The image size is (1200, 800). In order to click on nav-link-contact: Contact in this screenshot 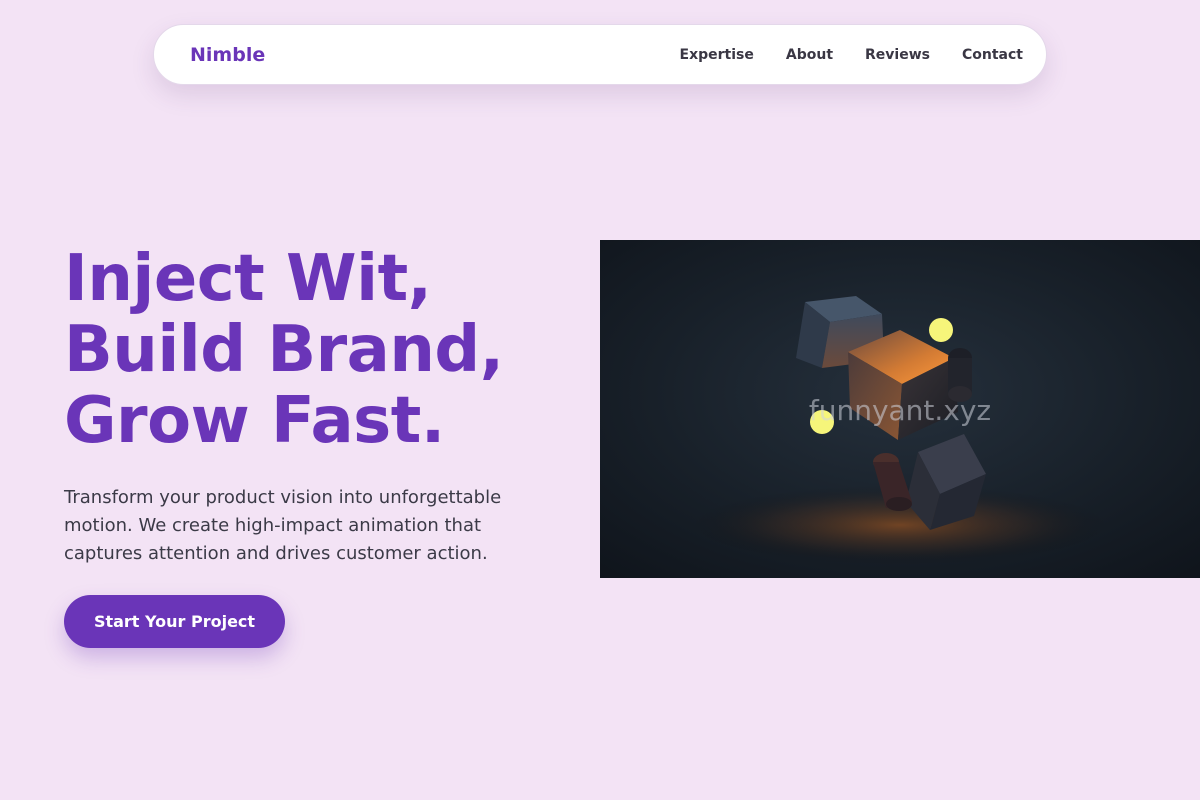, I will do `click(992, 55)`.